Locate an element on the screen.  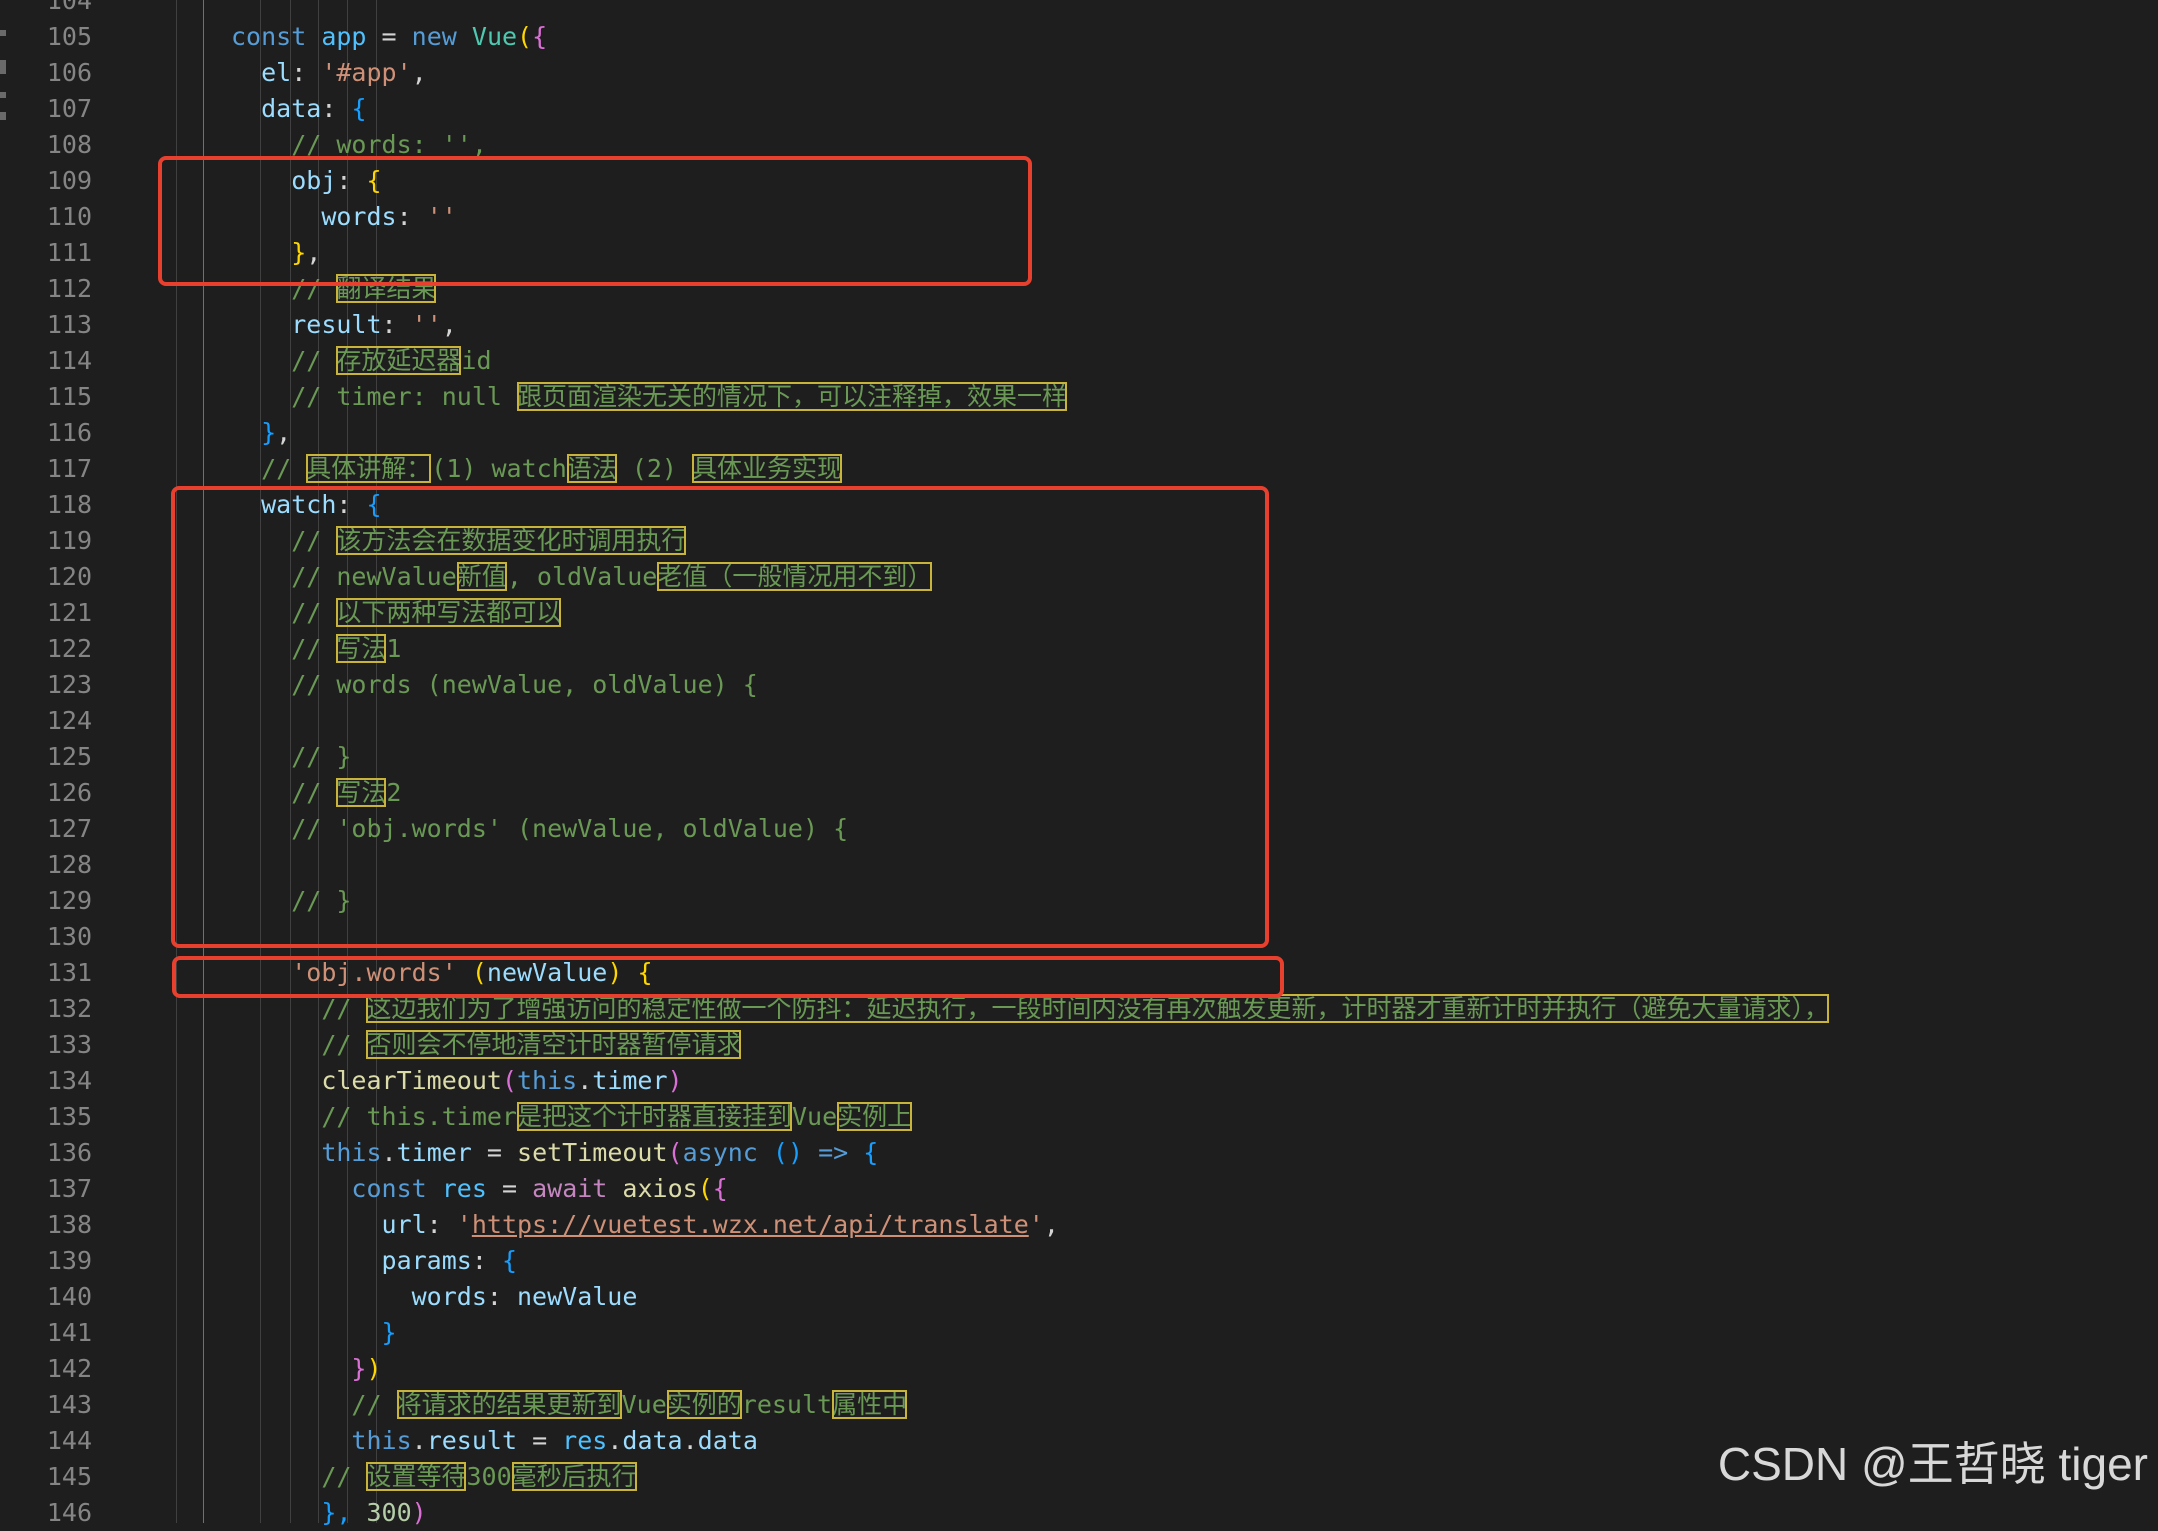
keyword: new is located at coordinates (434, 36).